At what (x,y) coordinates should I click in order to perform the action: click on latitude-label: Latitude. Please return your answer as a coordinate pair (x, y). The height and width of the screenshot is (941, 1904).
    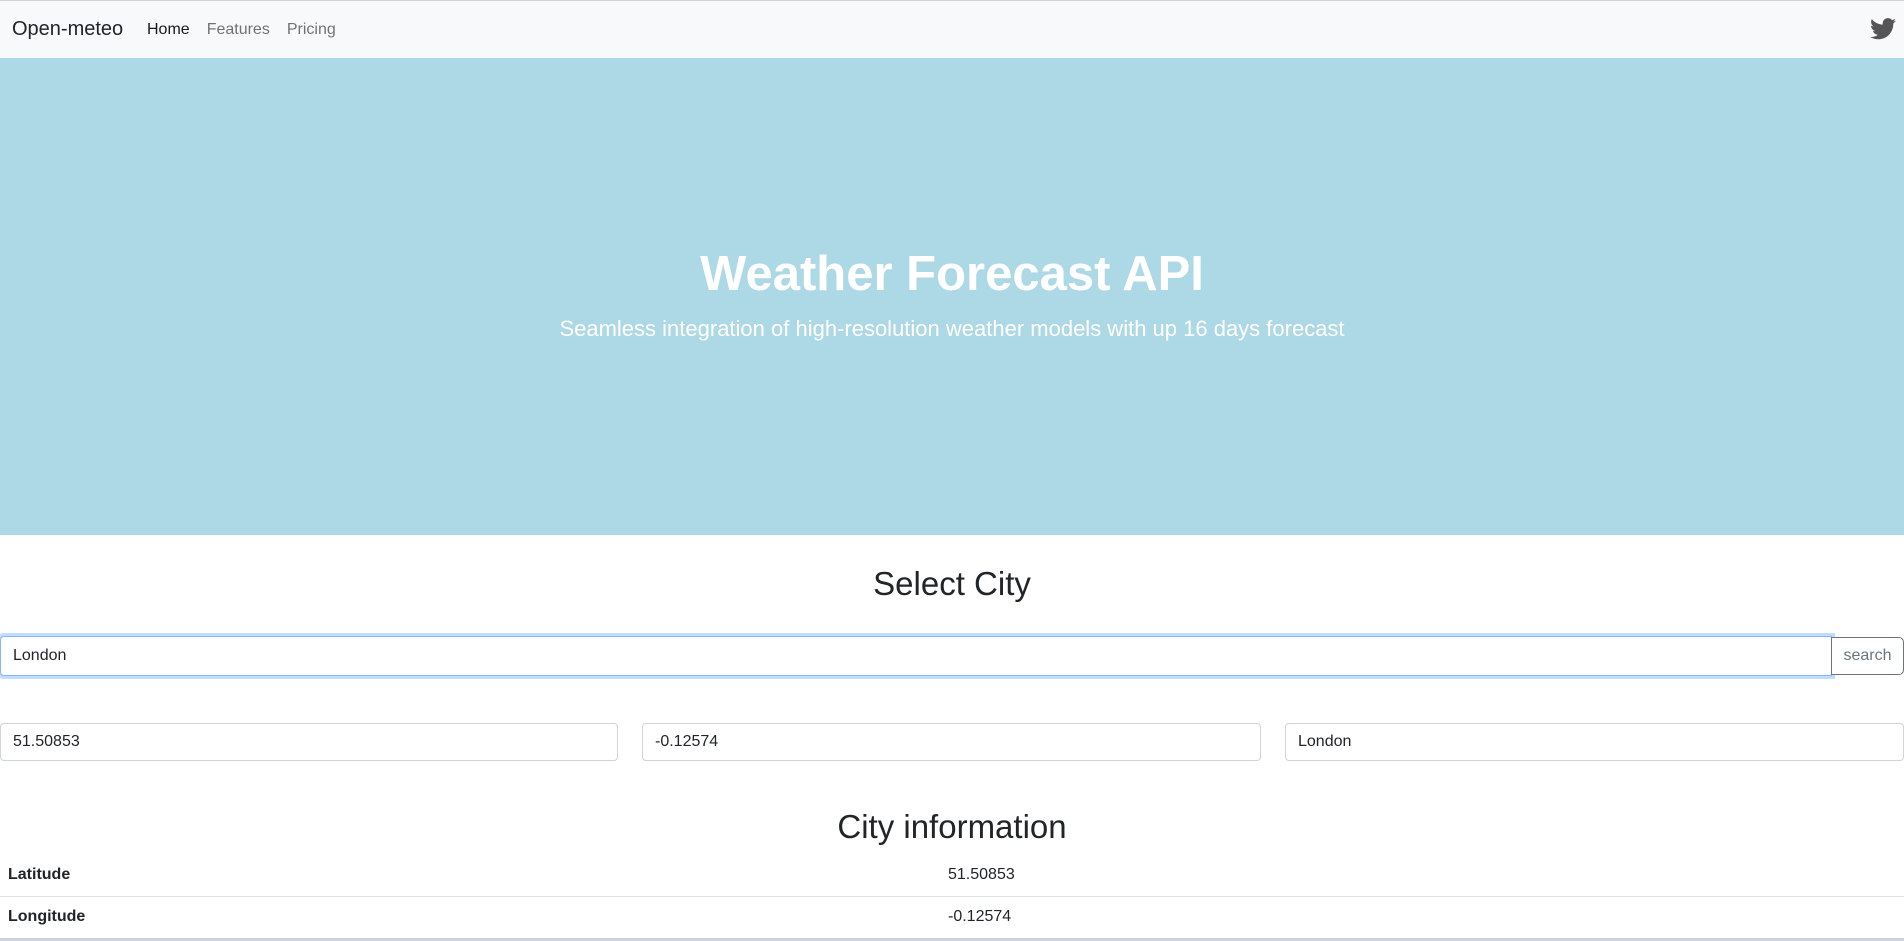
    Looking at the image, I should click on (470, 876).